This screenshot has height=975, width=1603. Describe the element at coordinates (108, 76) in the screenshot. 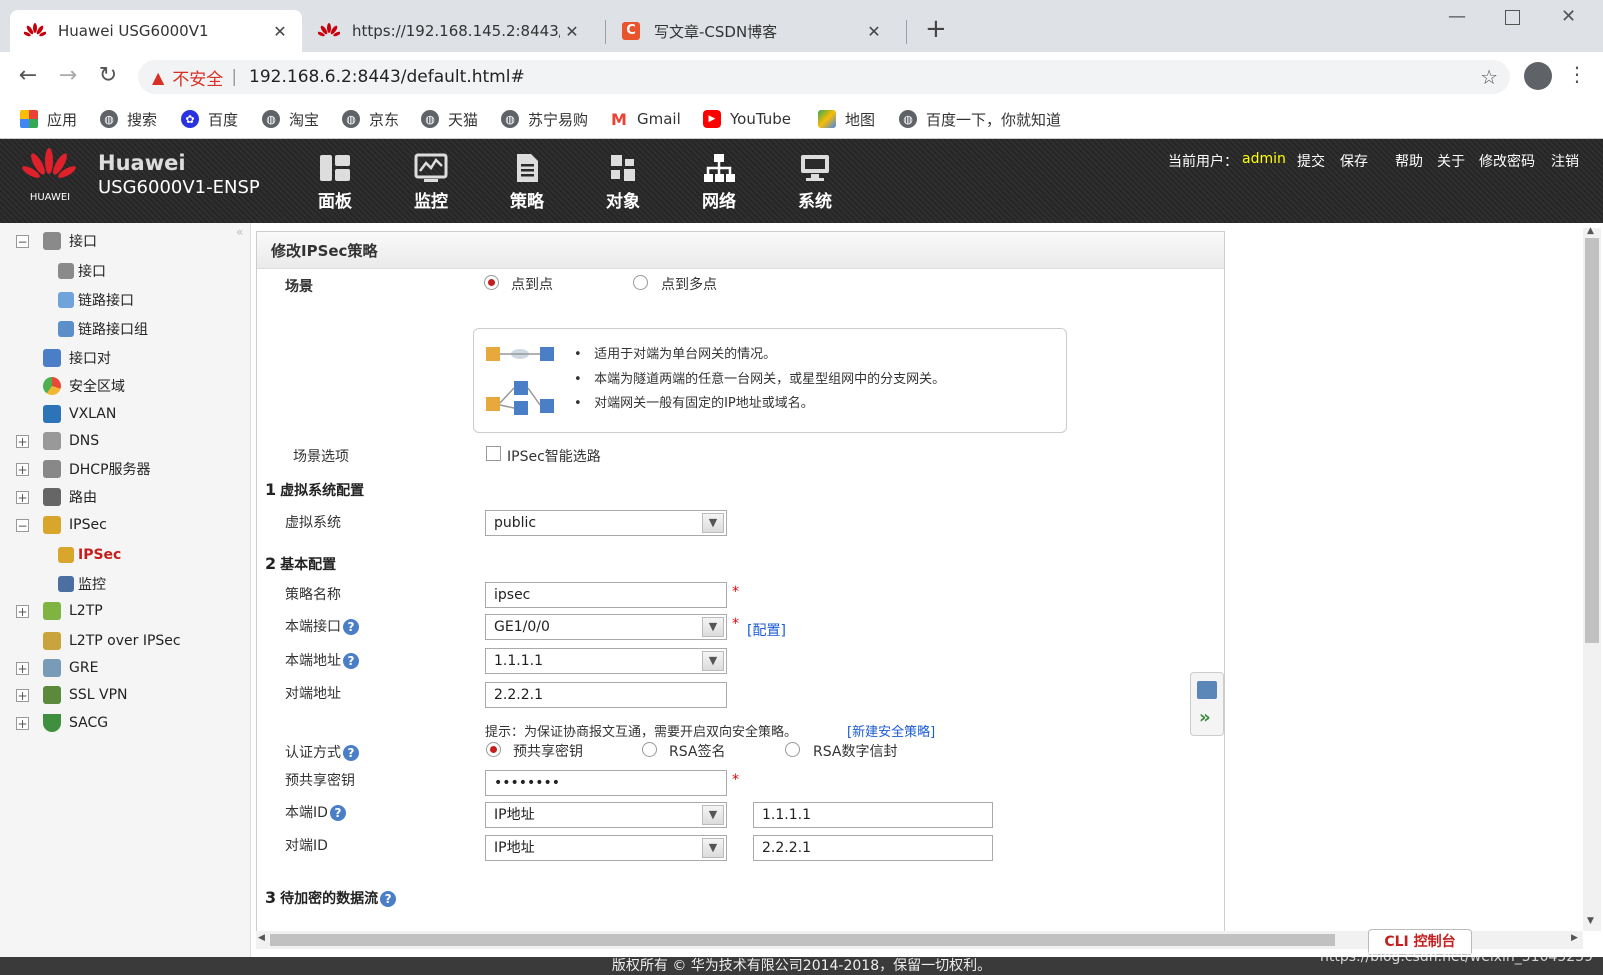

I see `reload-icon: ↻` at that location.